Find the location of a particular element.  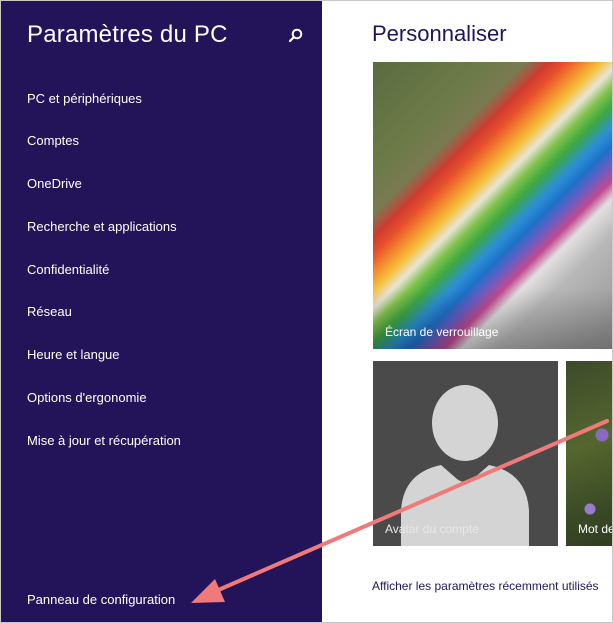

tile-label: Avatar du compte is located at coordinates (432, 529).